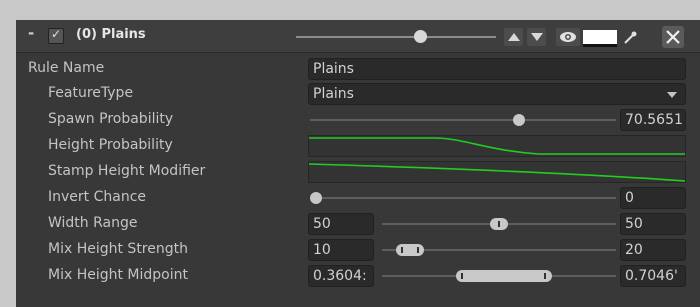  I want to click on spawn-probability-row: Spawn Probability 70.5651, so click(358, 120).